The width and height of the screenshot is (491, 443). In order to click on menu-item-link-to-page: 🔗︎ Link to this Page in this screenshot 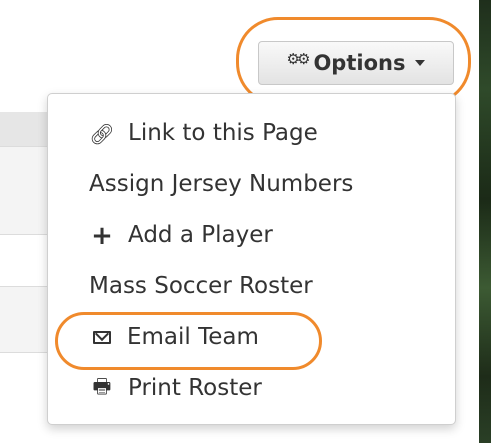, I will do `click(251, 133)`.